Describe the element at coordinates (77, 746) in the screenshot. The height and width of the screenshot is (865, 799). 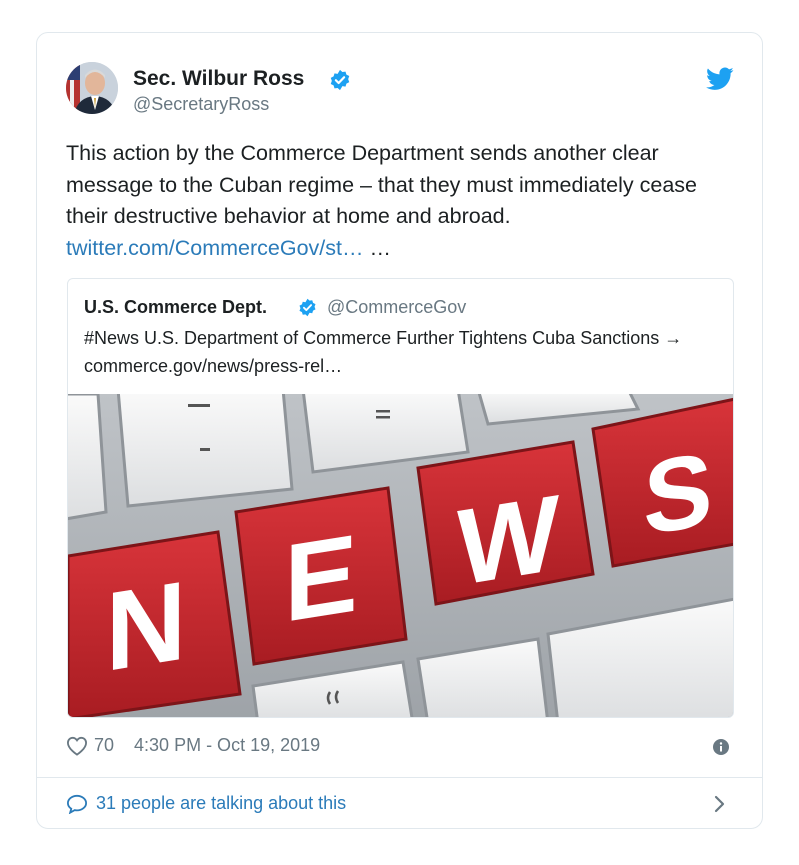
I see `heart-icon` at that location.